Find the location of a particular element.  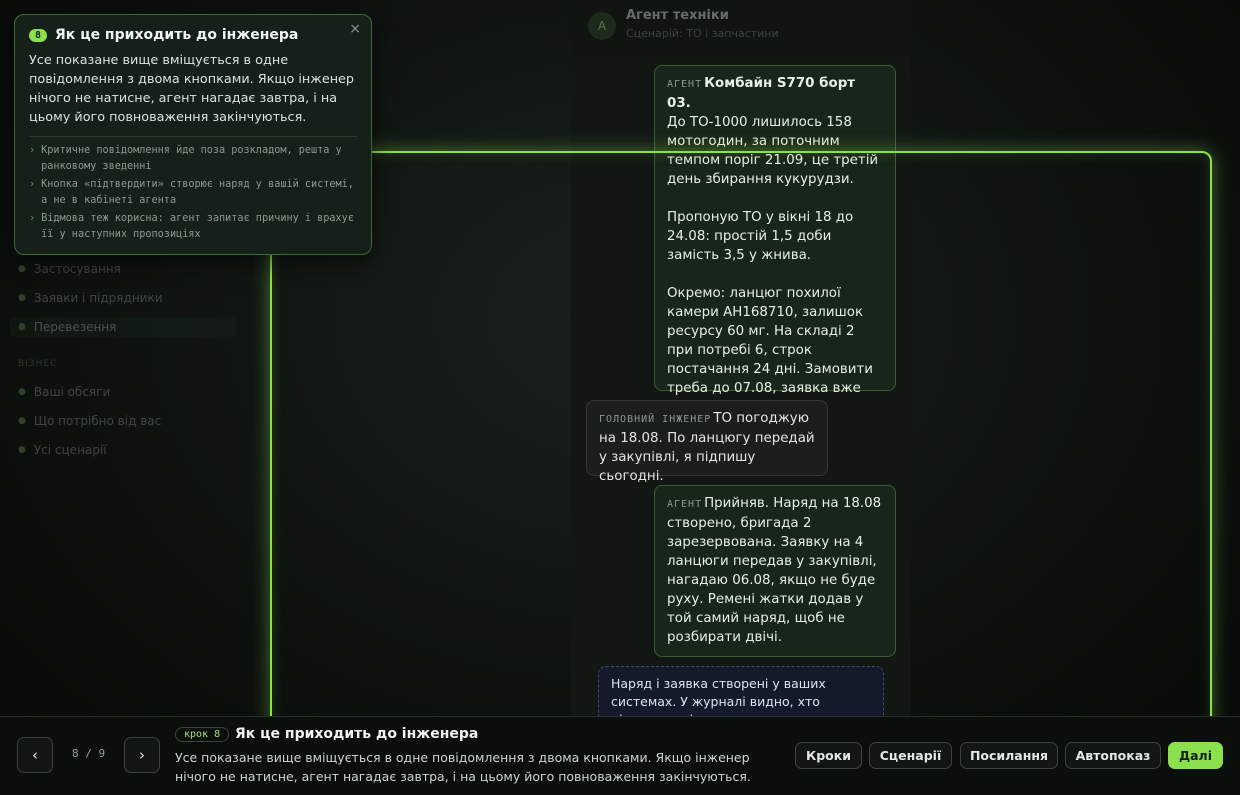

chat-subtitle: Сценарій: ТО і запчастини is located at coordinates (702, 33).